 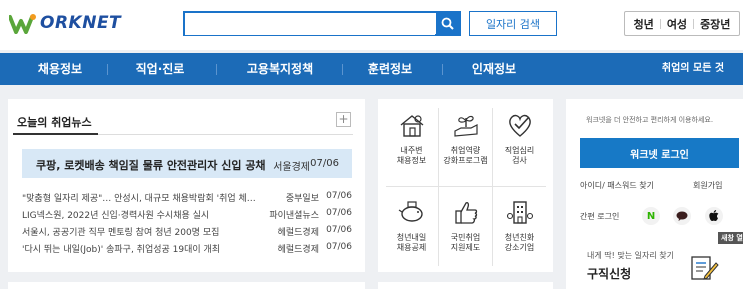 What do you see at coordinates (302, 199) in the screenshot?
I see `news-item-source: 중부일보` at bounding box center [302, 199].